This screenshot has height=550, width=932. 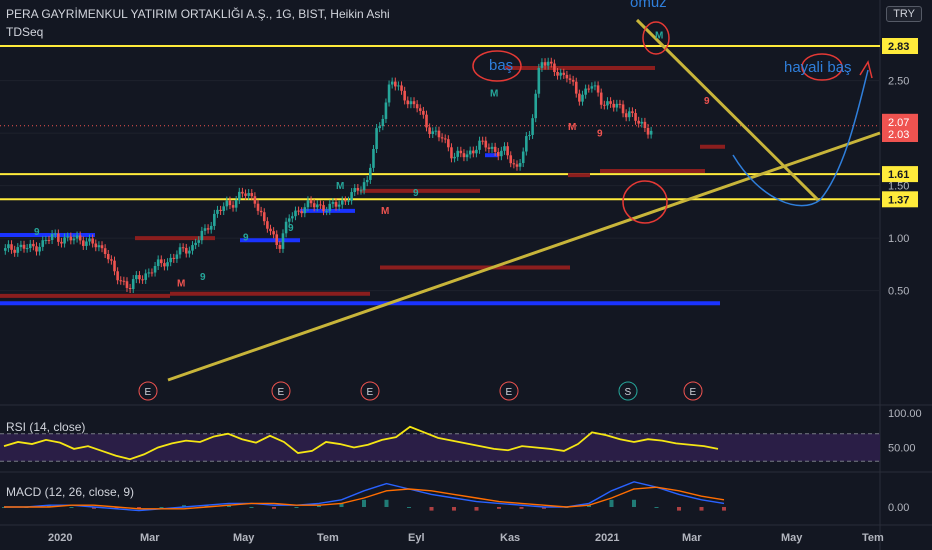 What do you see at coordinates (645, 202) in the screenshot?
I see `support-circle` at bounding box center [645, 202].